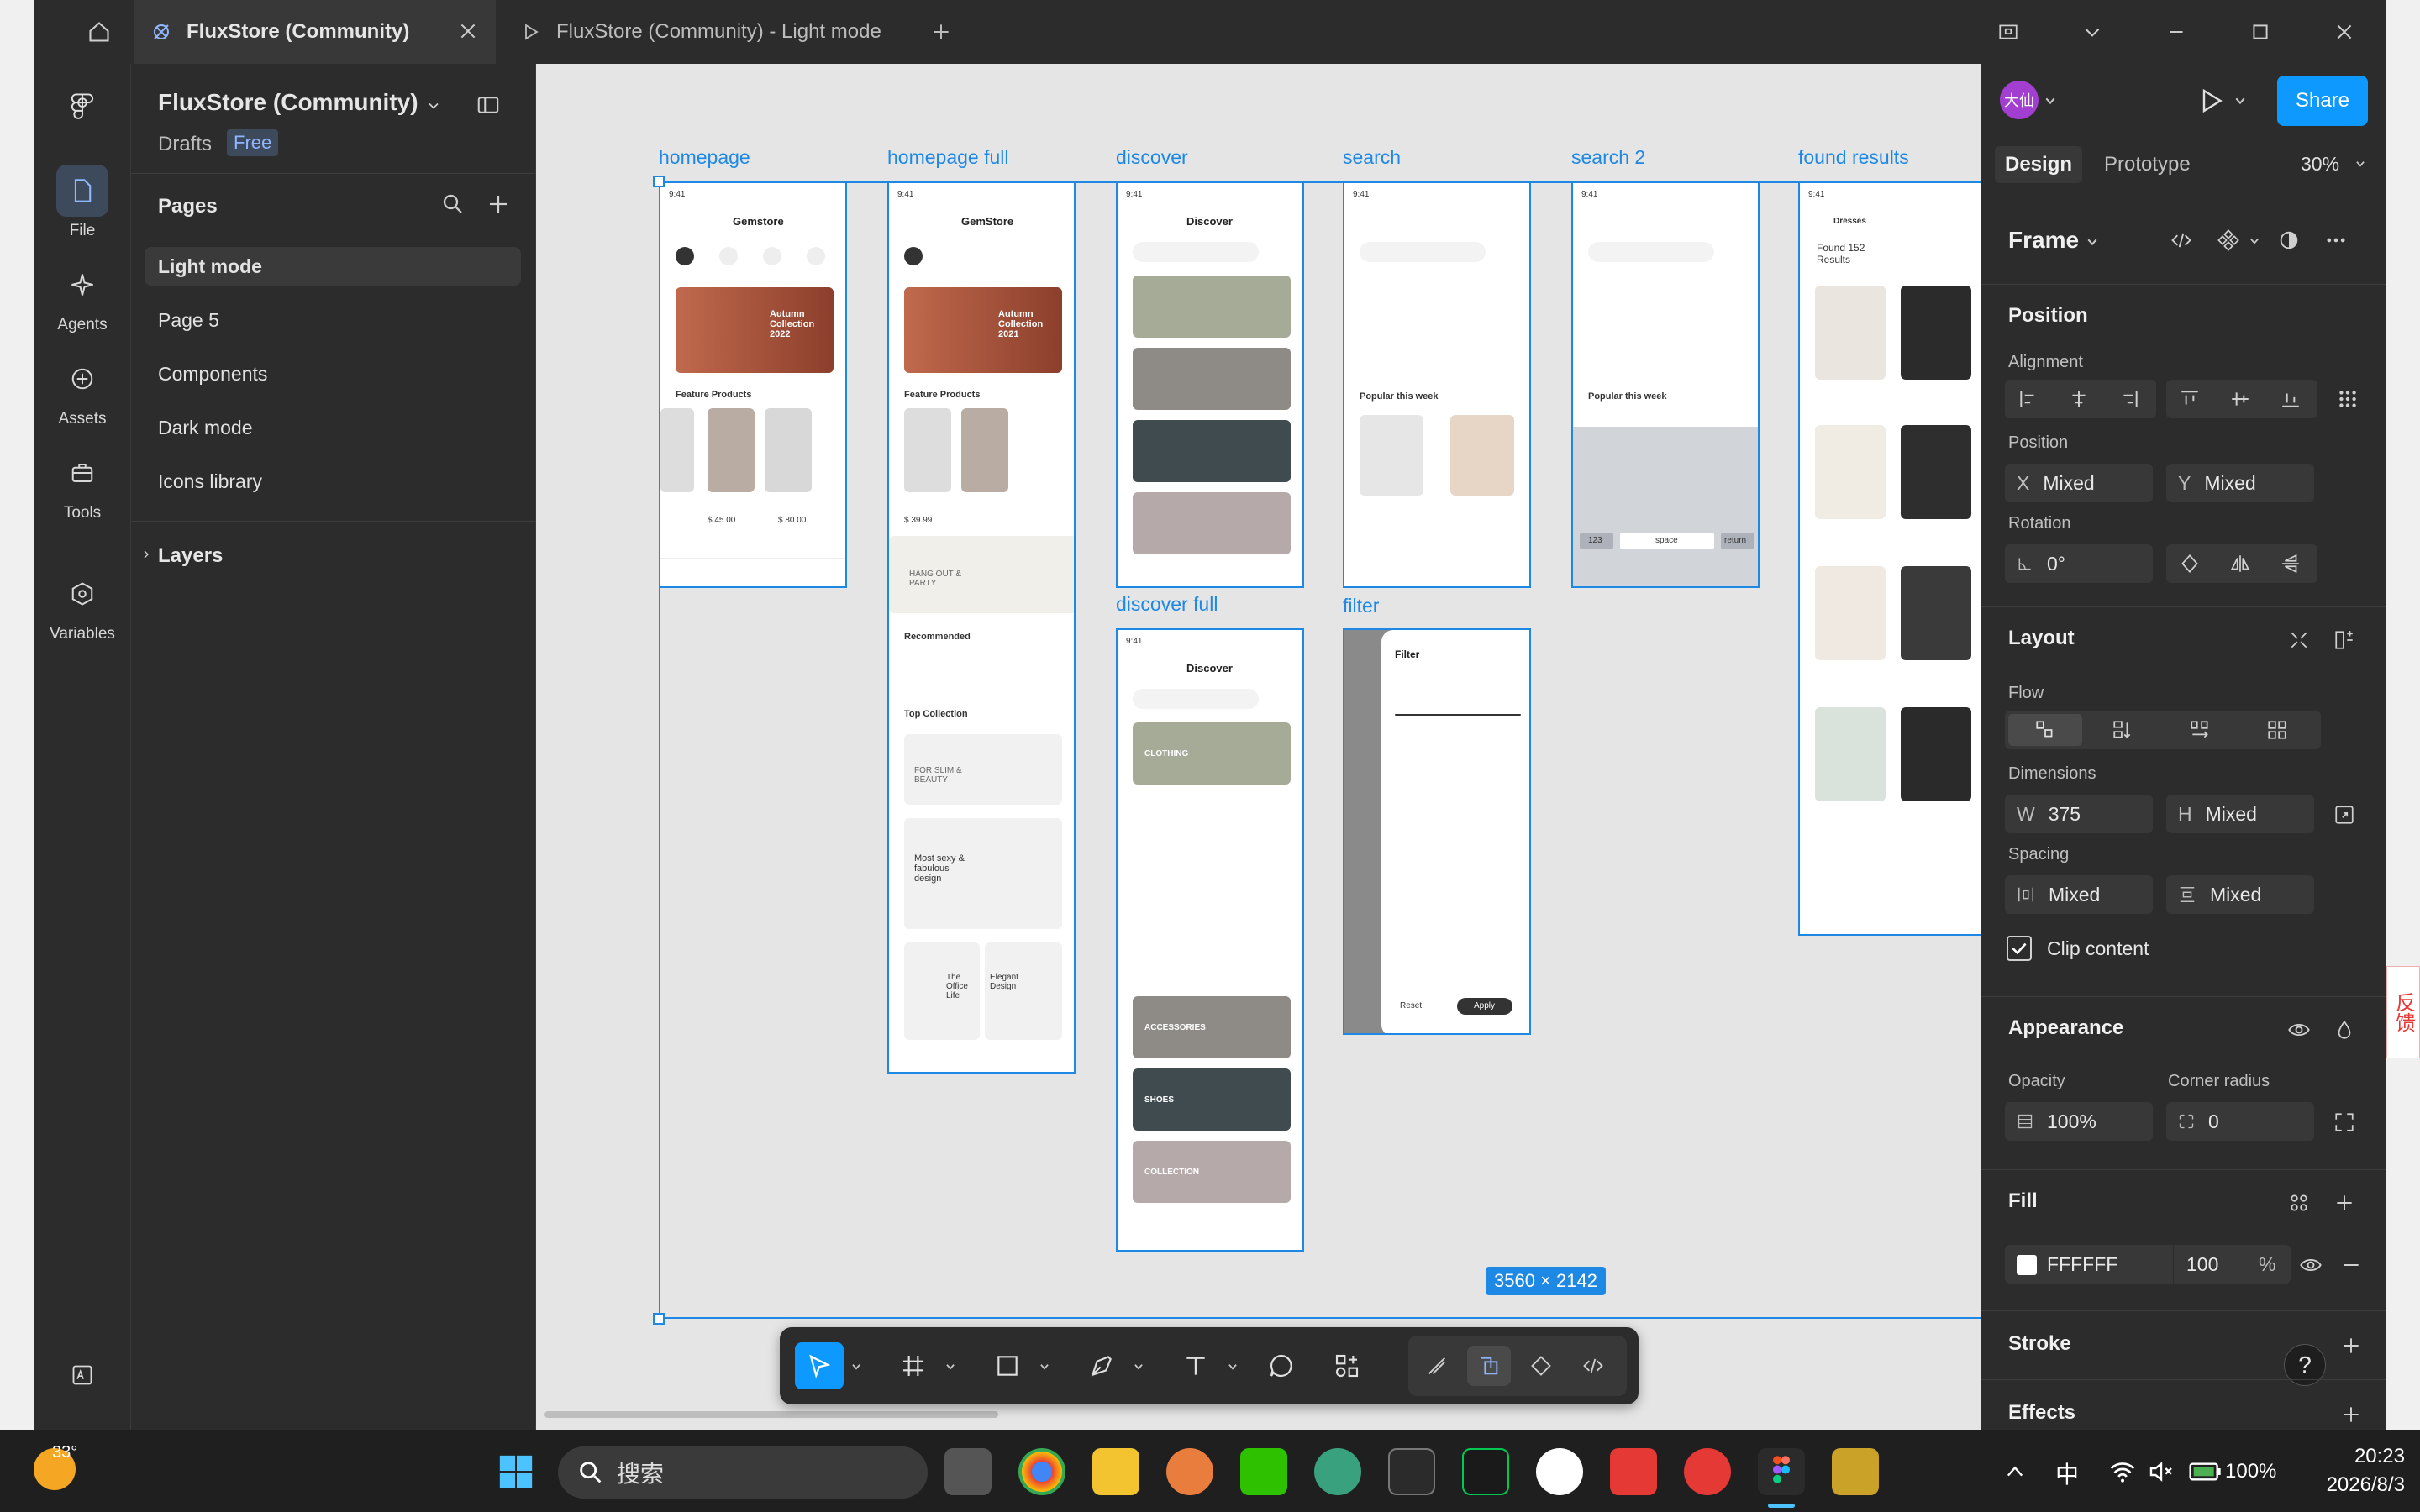 The width and height of the screenshot is (2420, 1512). I want to click on align-top-icon, so click(2189, 399).